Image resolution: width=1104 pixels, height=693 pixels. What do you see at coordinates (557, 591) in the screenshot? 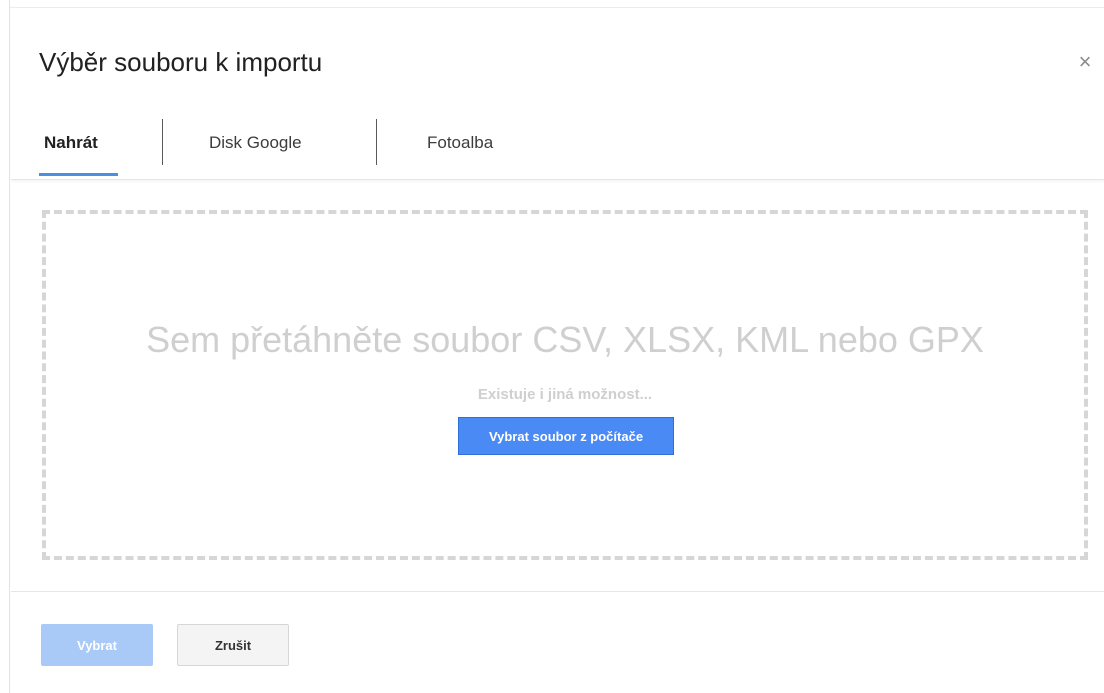
I see `footer-divider` at bounding box center [557, 591].